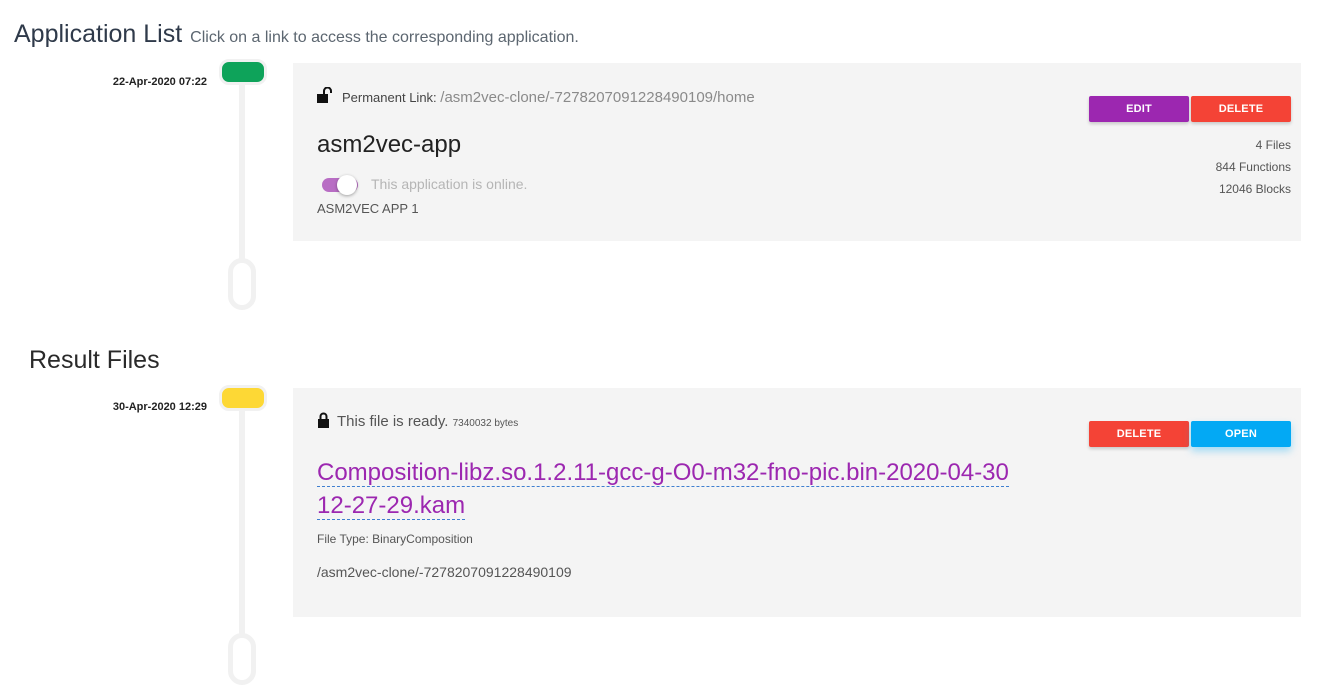 Image resolution: width=1328 pixels, height=685 pixels. What do you see at coordinates (395, 539) in the screenshot?
I see `file-type: File Type: BinaryComposition` at bounding box center [395, 539].